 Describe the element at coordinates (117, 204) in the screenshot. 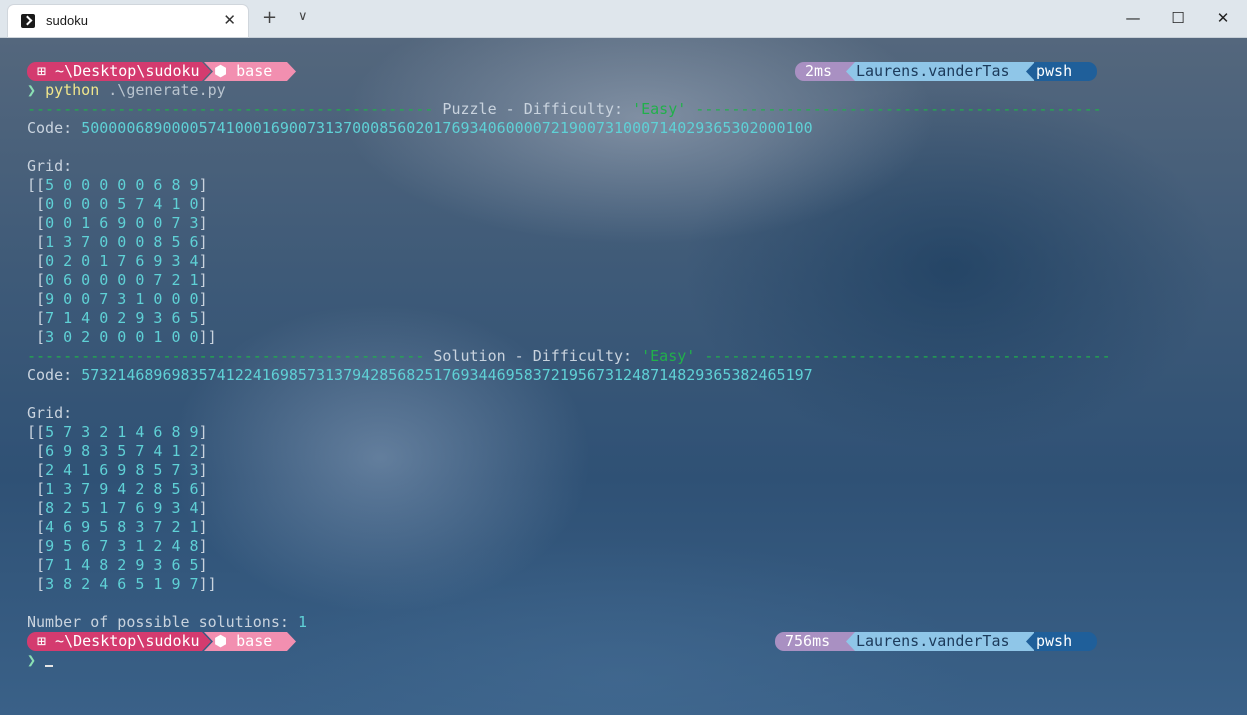

I see `grid-row: [0 0 0 0 5 7 4 1 0]` at that location.